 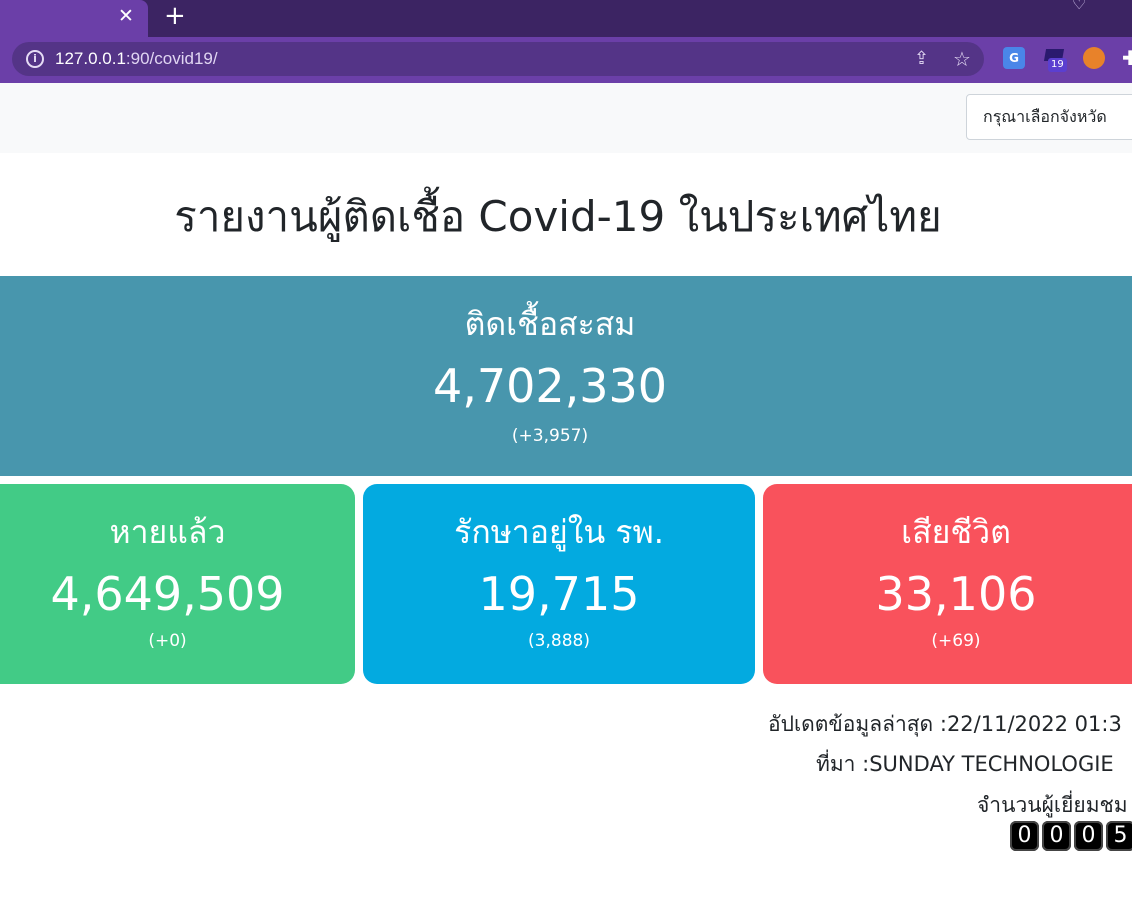 I want to click on close-tab-icon: ✕, so click(x=126, y=16).